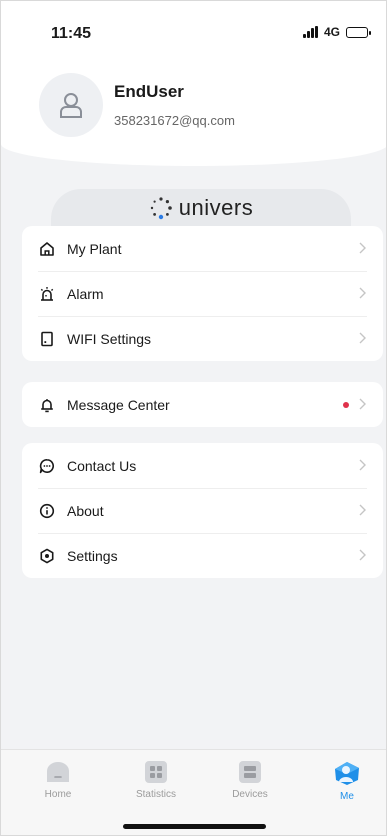 Image resolution: width=387 pixels, height=836 pixels. I want to click on menu-item-wifi-settings: WIFI Settings, so click(202, 338).